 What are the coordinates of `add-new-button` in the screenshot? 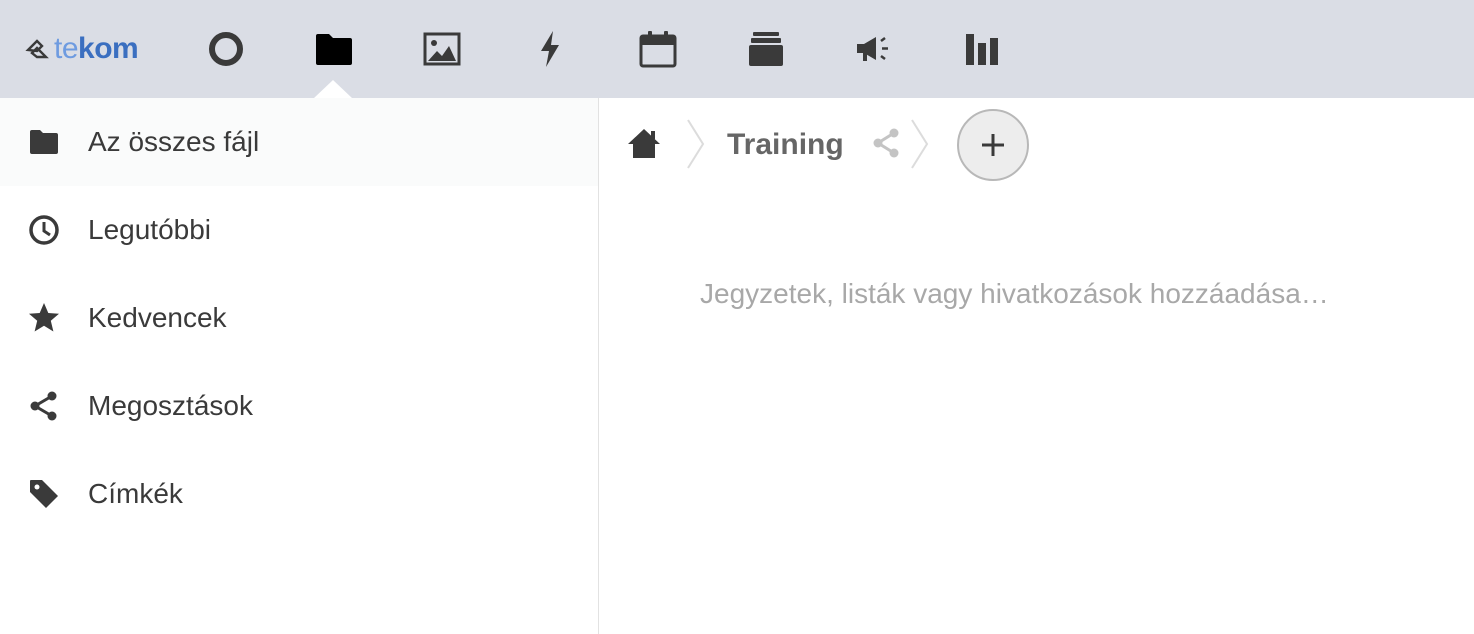 It's located at (993, 145).